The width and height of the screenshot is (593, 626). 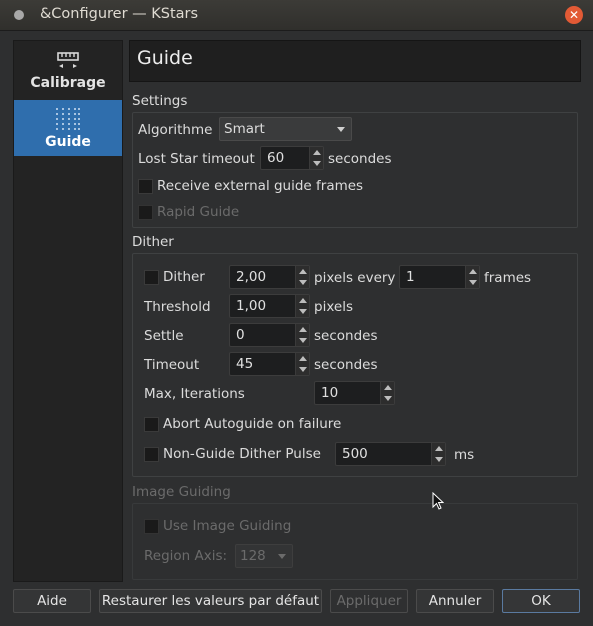 I want to click on lost-star-unit: secondes, so click(x=360, y=159).